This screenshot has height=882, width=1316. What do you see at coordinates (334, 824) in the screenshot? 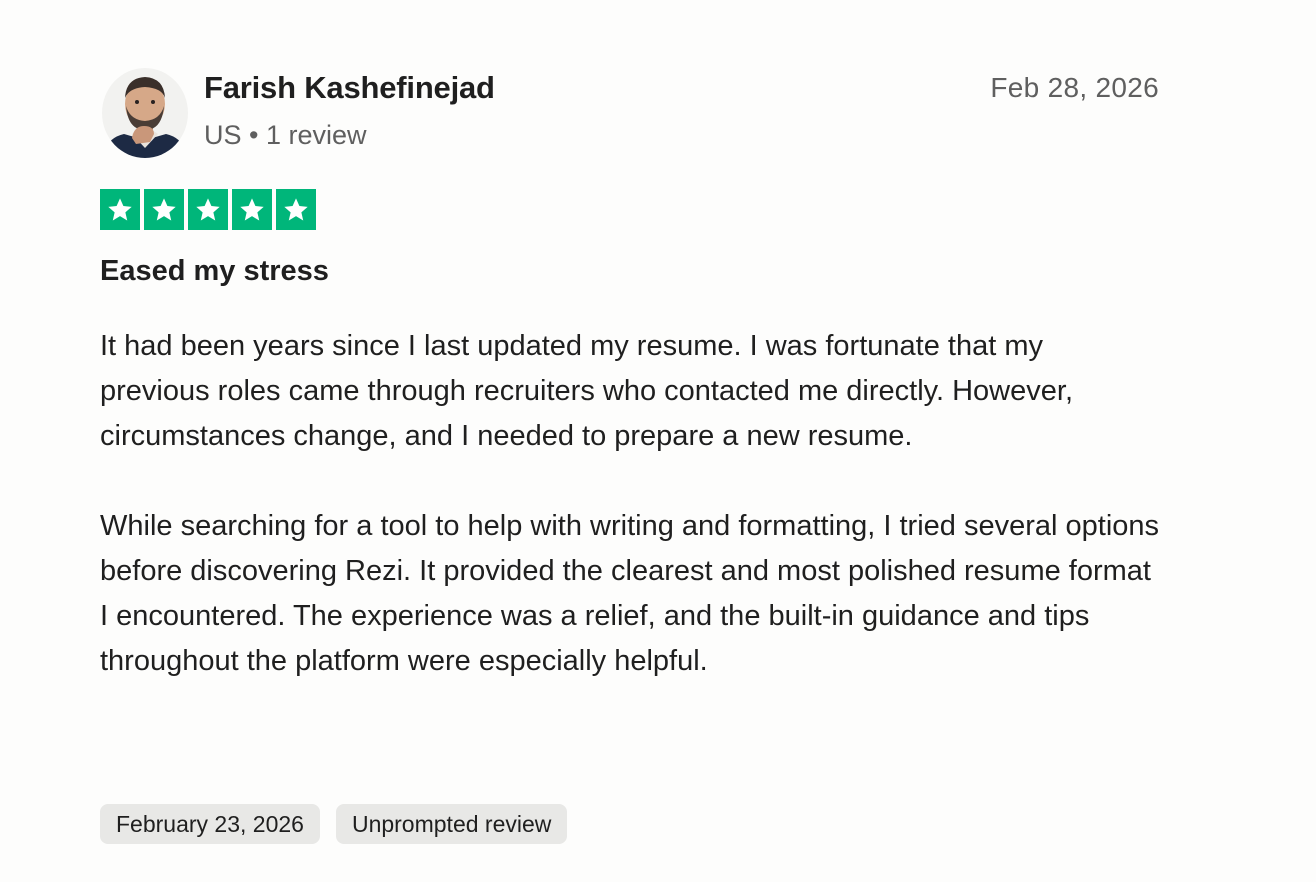
I see `review-tags: February 23, 2026 Unprompted review` at bounding box center [334, 824].